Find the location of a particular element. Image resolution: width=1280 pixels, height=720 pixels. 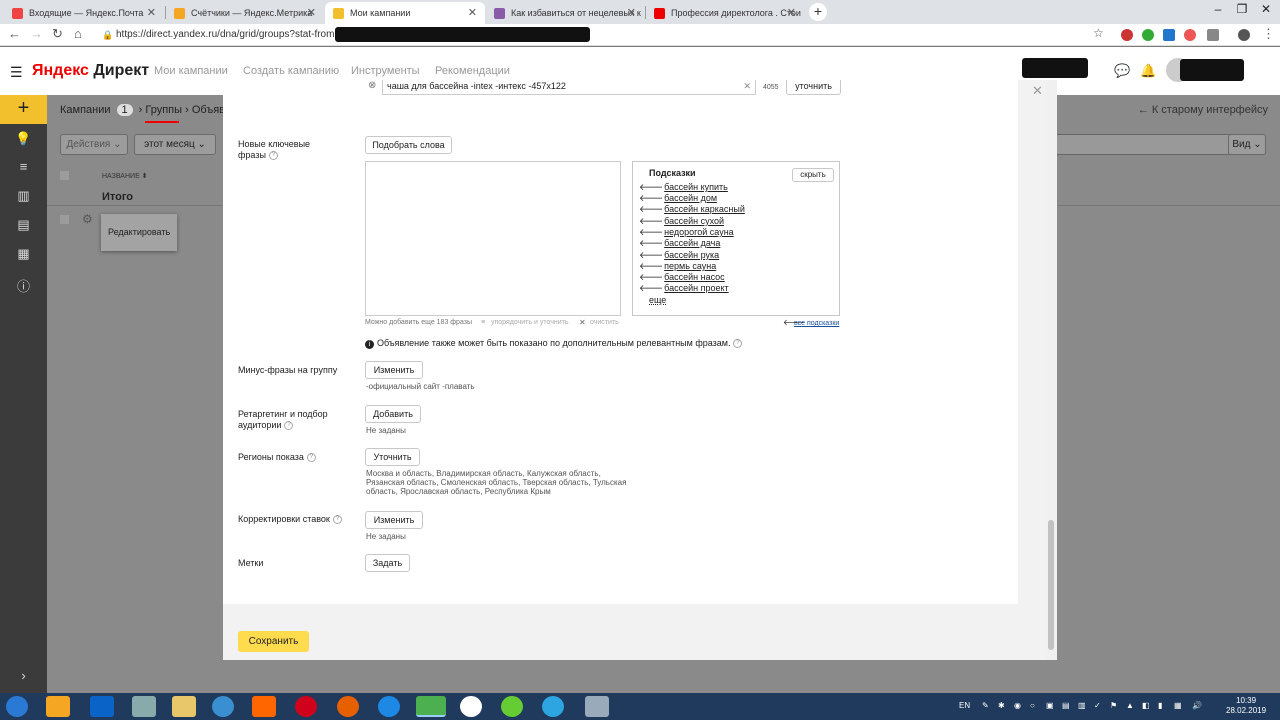

tray-icon: ▤ is located at coordinates (1066, 705).